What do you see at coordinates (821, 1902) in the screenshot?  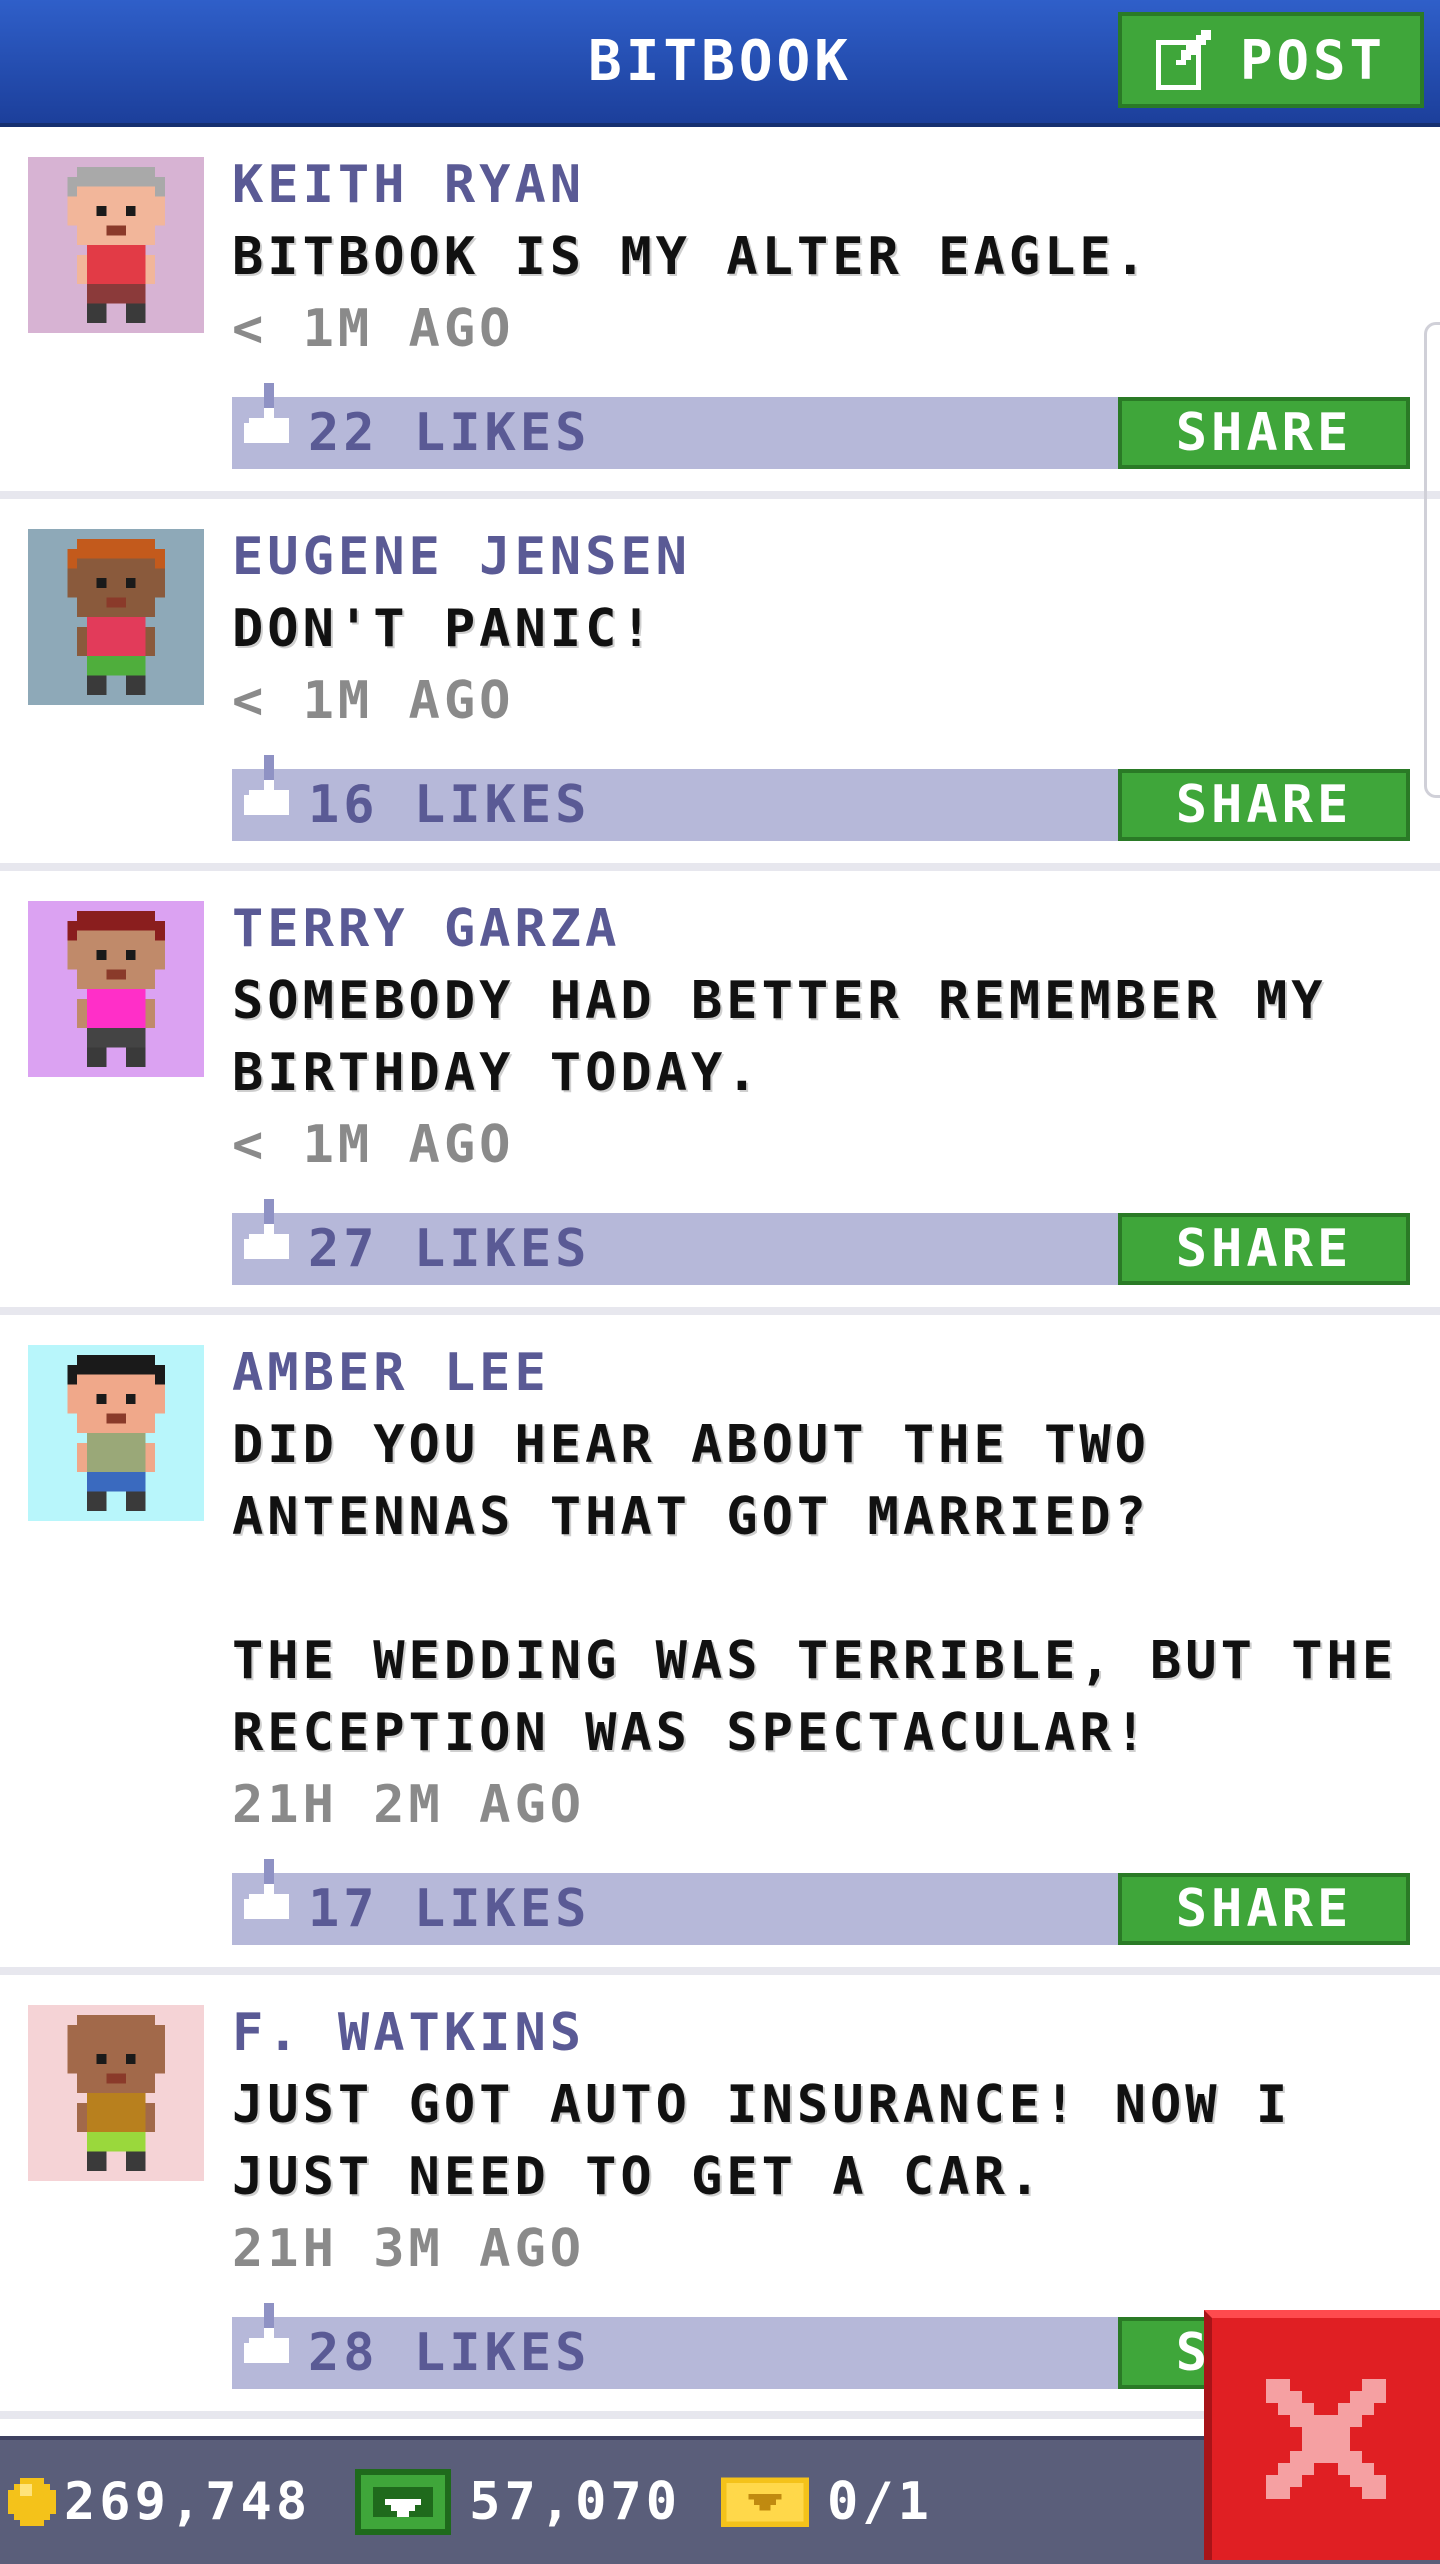 I see `likes-bar: 17 LIKES SHARE` at bounding box center [821, 1902].